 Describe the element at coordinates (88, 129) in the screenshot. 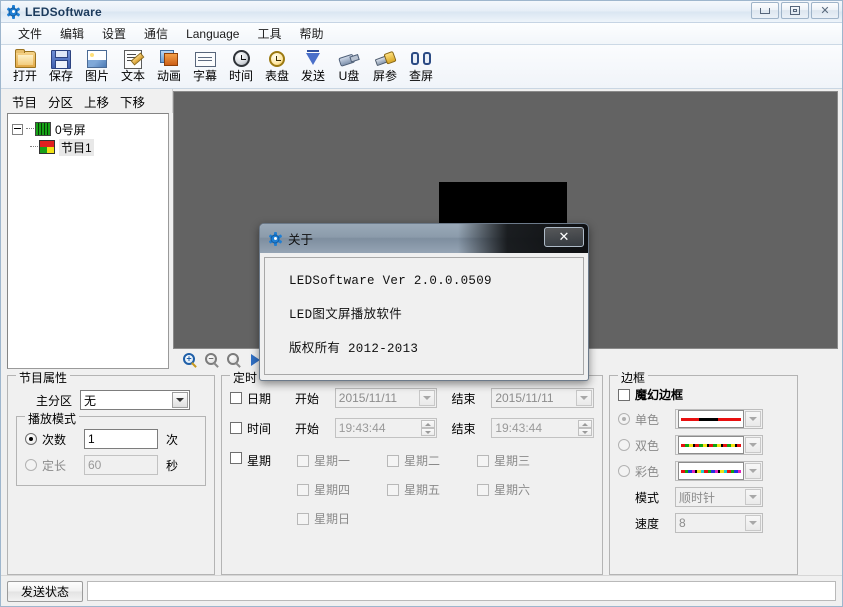

I see `tree-node-screen: 0号屏` at that location.